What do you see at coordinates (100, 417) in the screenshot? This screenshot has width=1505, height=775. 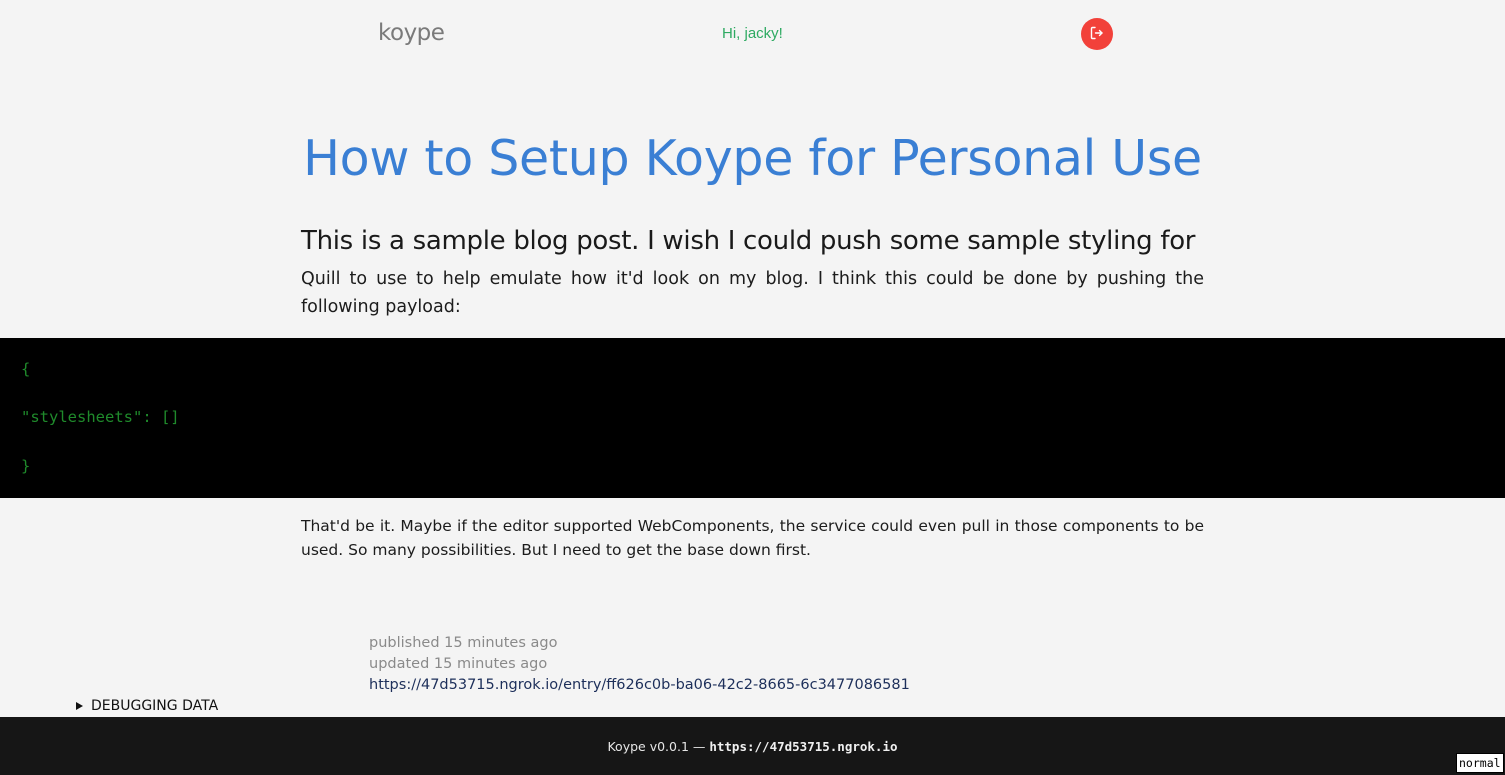 I see `code-line: "stylesheets": []` at bounding box center [100, 417].